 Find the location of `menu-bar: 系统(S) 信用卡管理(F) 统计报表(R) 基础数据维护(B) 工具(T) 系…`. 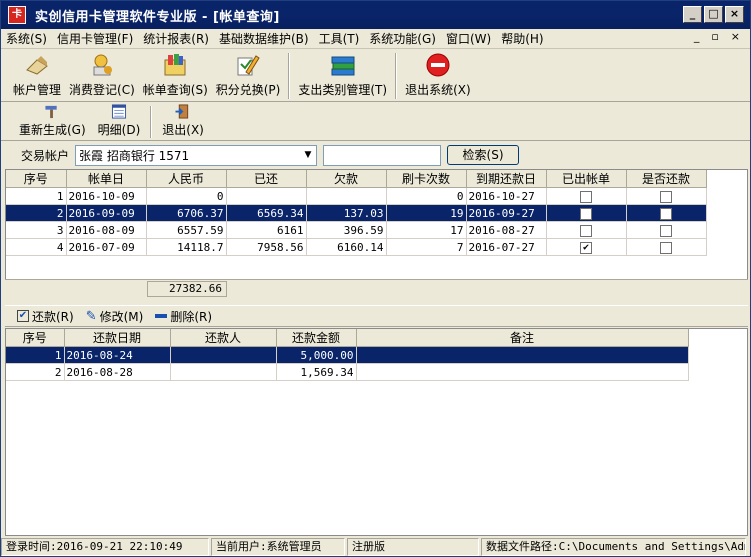

menu-bar: 系统(S) 信用卡管理(F) 统计报表(R) 基础数据维护(B) 工具(T) 系… is located at coordinates (375, 39).